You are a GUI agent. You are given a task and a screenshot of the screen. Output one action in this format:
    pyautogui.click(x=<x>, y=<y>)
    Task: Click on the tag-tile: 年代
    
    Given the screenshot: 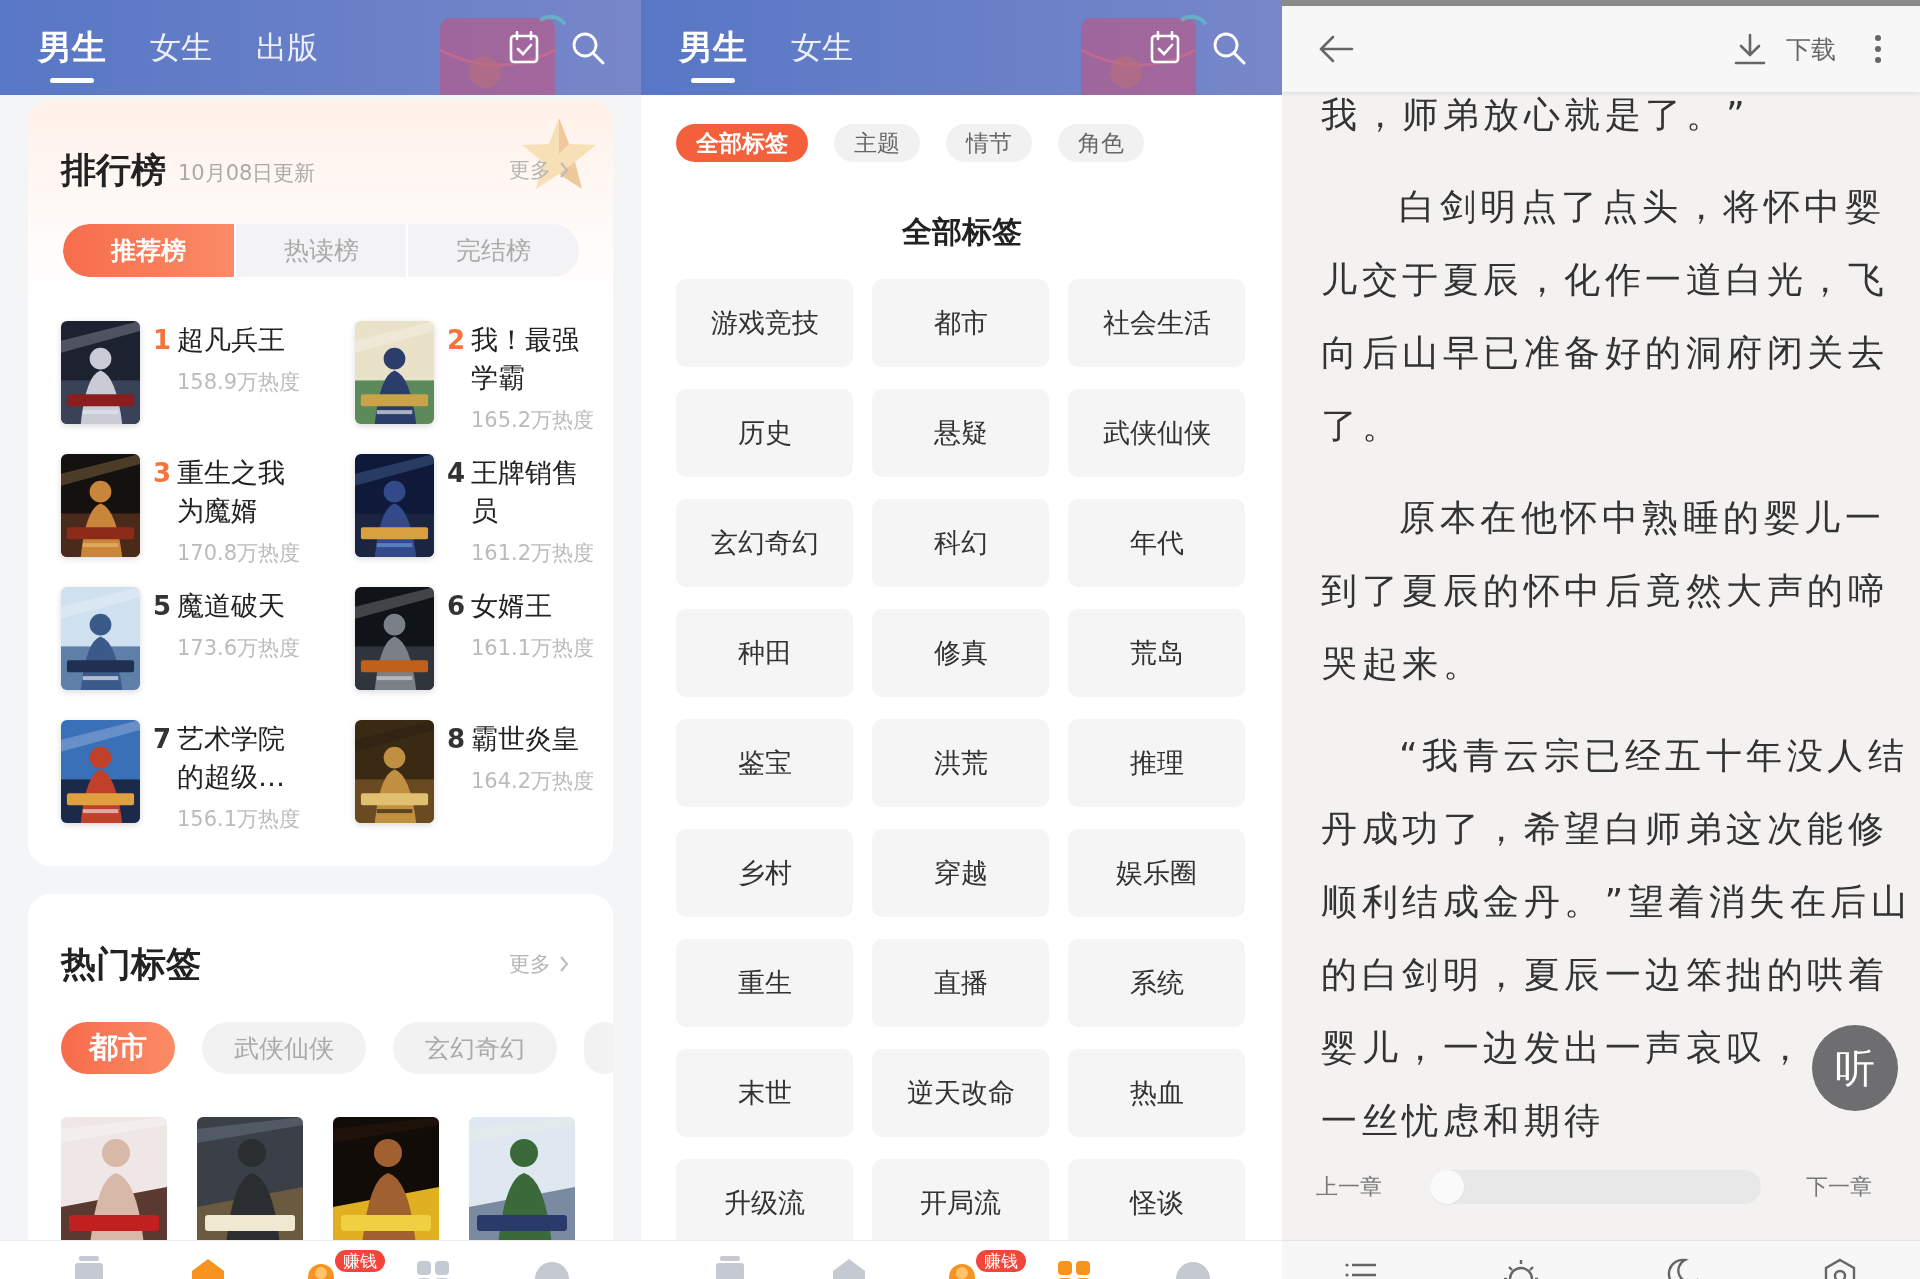 What is the action you would take?
    pyautogui.click(x=1156, y=543)
    